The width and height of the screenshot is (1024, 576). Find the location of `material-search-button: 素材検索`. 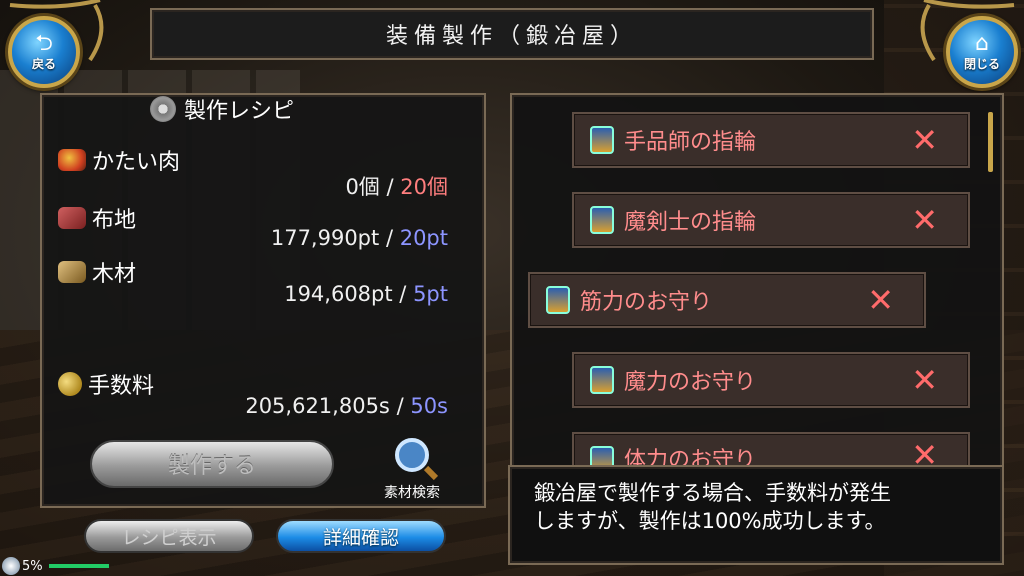

material-search-button: 素材検索 is located at coordinates (412, 470).